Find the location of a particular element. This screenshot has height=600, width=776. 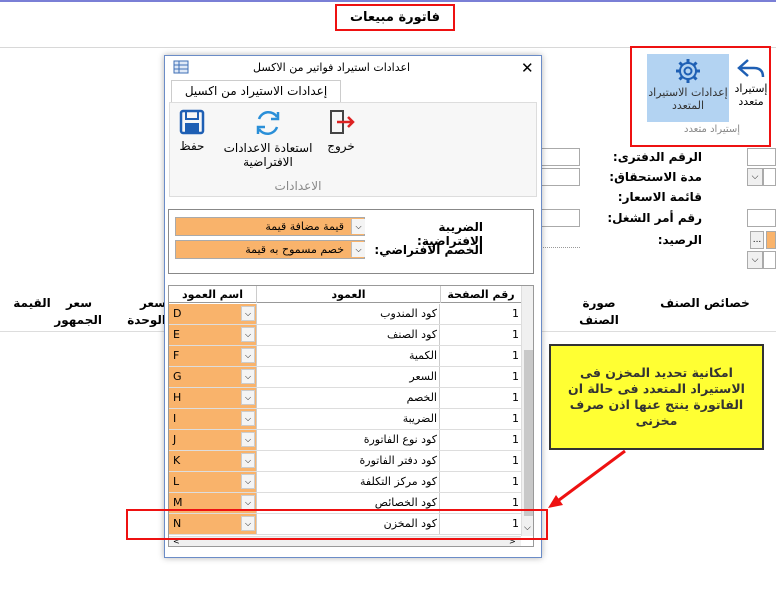

page-title: فاتورة مبيعات is located at coordinates (395, 17).